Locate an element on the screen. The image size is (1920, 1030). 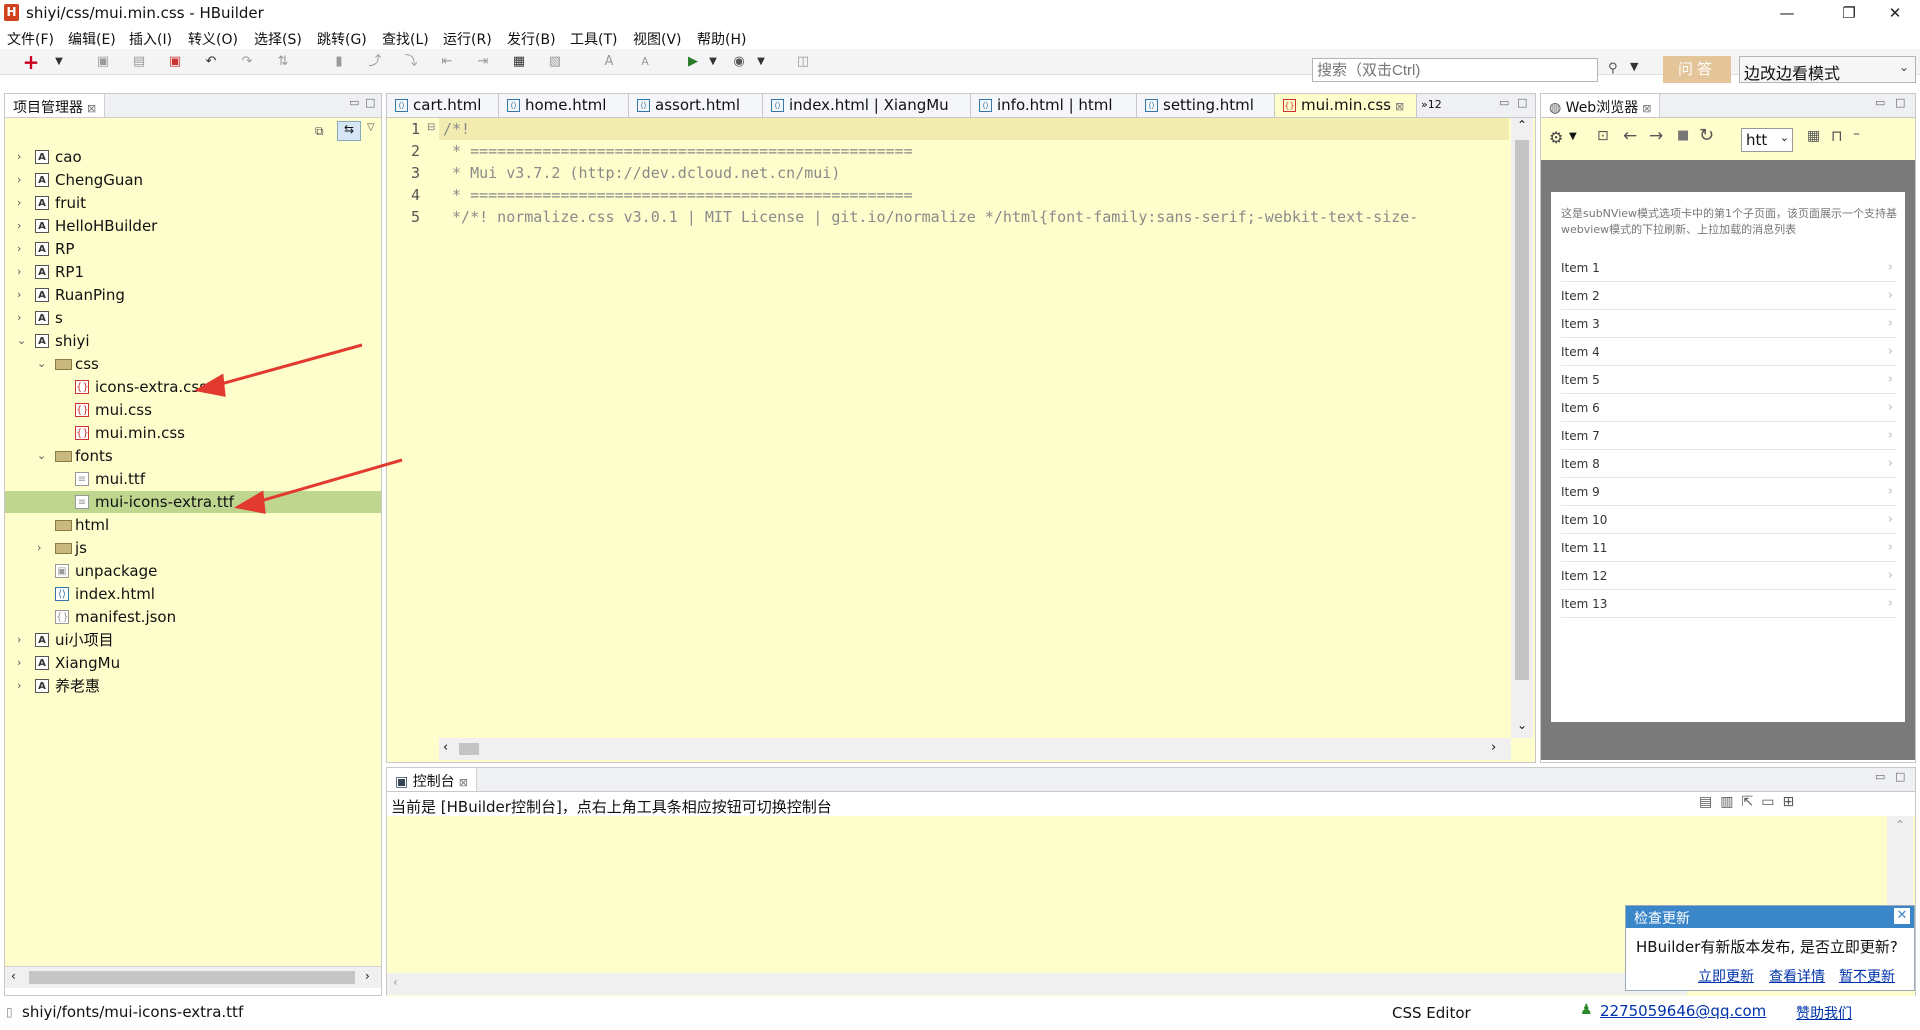
close-file-icon: ▣ is located at coordinates (175, 62).